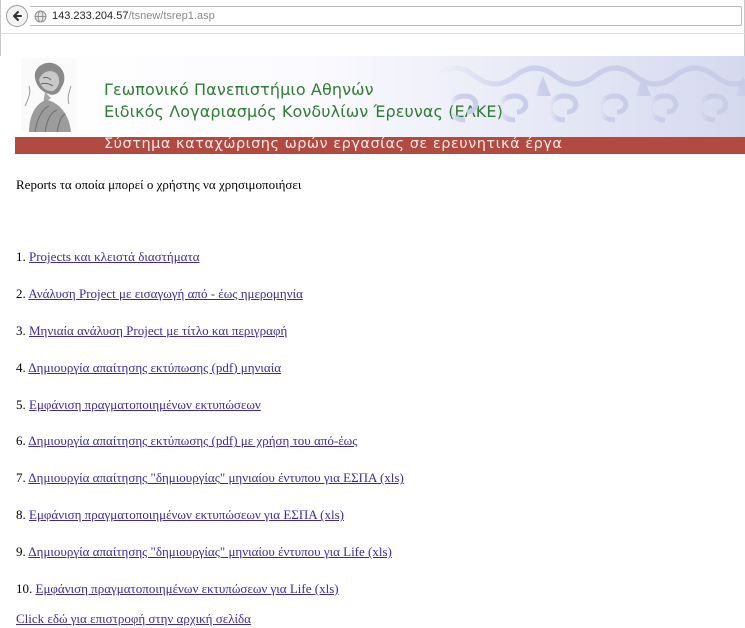  What do you see at coordinates (21, 515) in the screenshot?
I see `report-number: 8.` at bounding box center [21, 515].